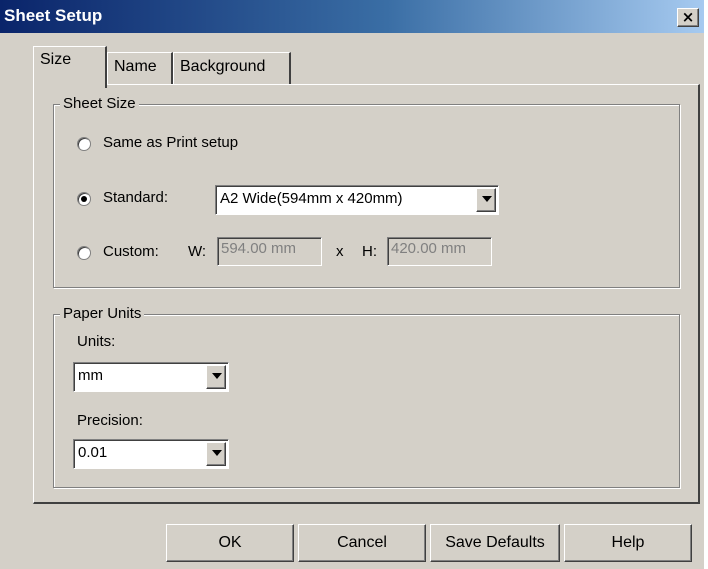 This screenshot has height=569, width=708. What do you see at coordinates (628, 543) in the screenshot?
I see `help-button: Help` at bounding box center [628, 543].